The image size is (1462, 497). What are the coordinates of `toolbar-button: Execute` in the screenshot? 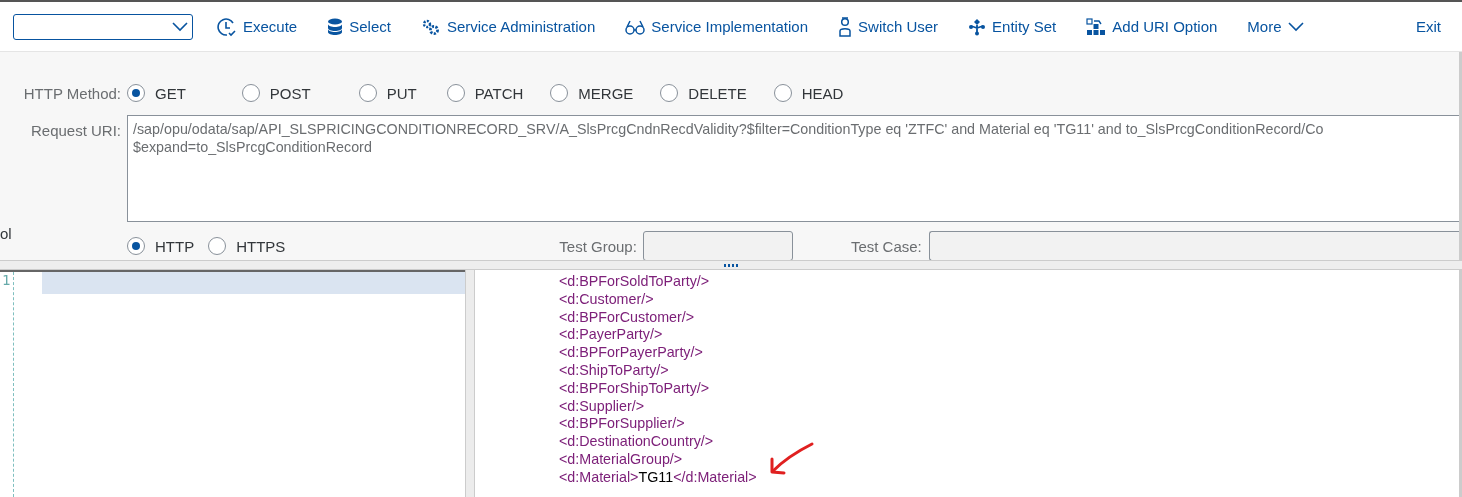 It's located at (257, 26).